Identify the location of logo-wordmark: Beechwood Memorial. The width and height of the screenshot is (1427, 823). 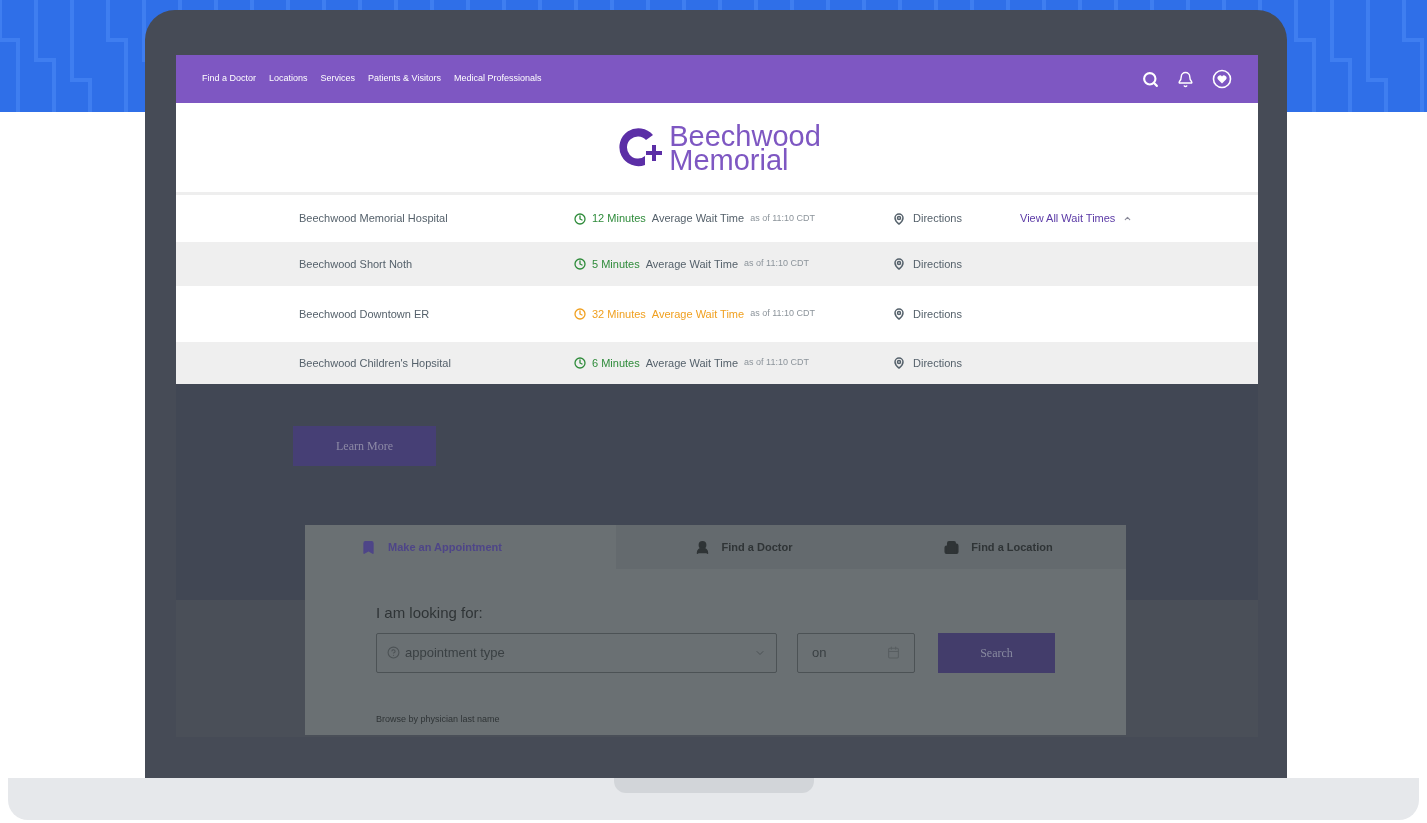
(745, 147).